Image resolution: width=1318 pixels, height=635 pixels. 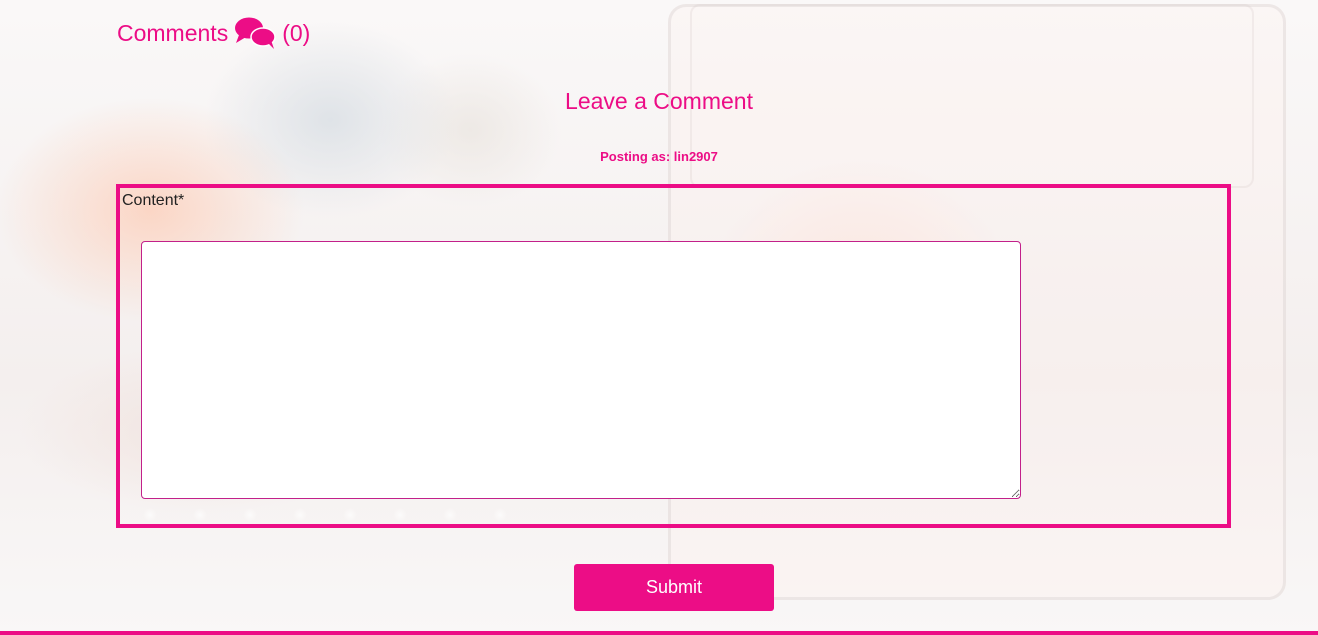 What do you see at coordinates (659, 101) in the screenshot?
I see `leave-comment-title: Leave a Comment` at bounding box center [659, 101].